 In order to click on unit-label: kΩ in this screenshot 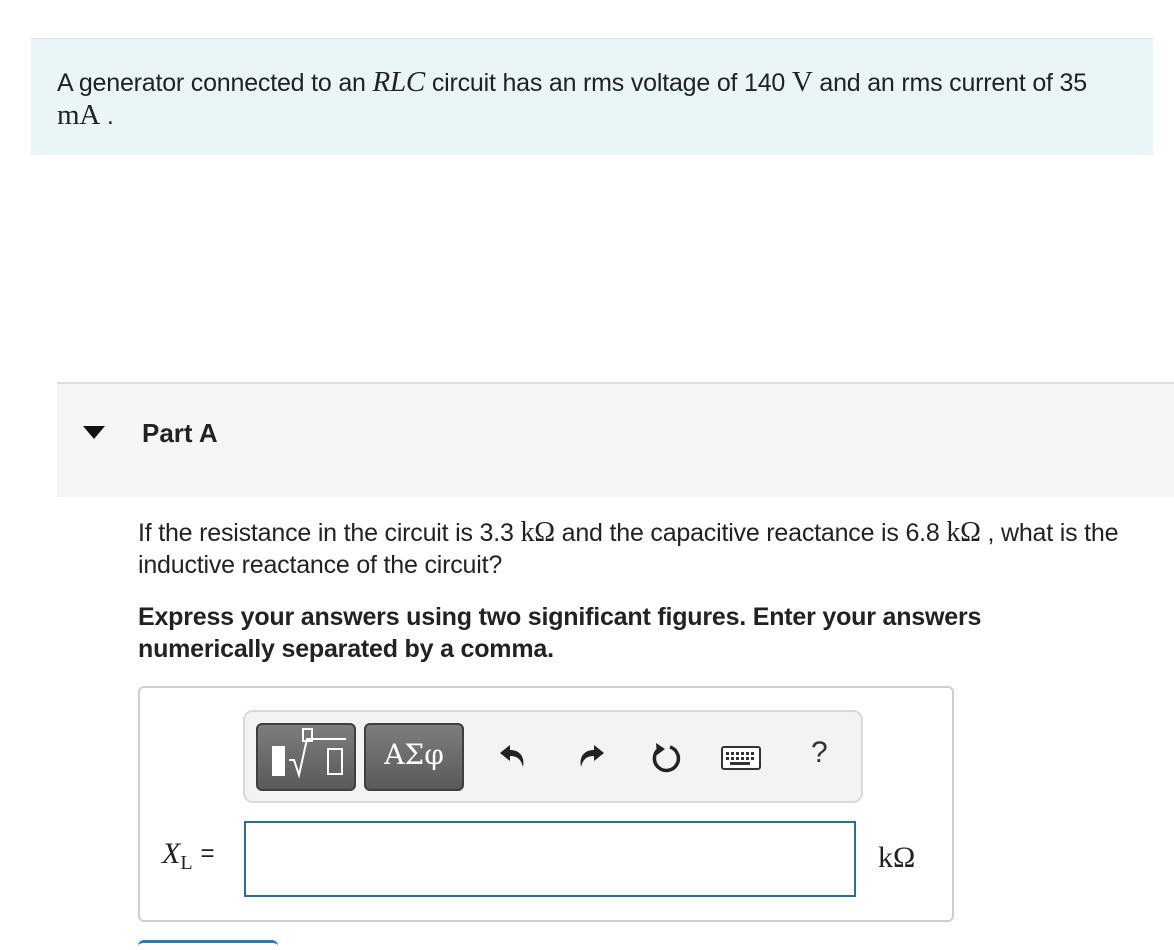, I will do `click(897, 857)`.